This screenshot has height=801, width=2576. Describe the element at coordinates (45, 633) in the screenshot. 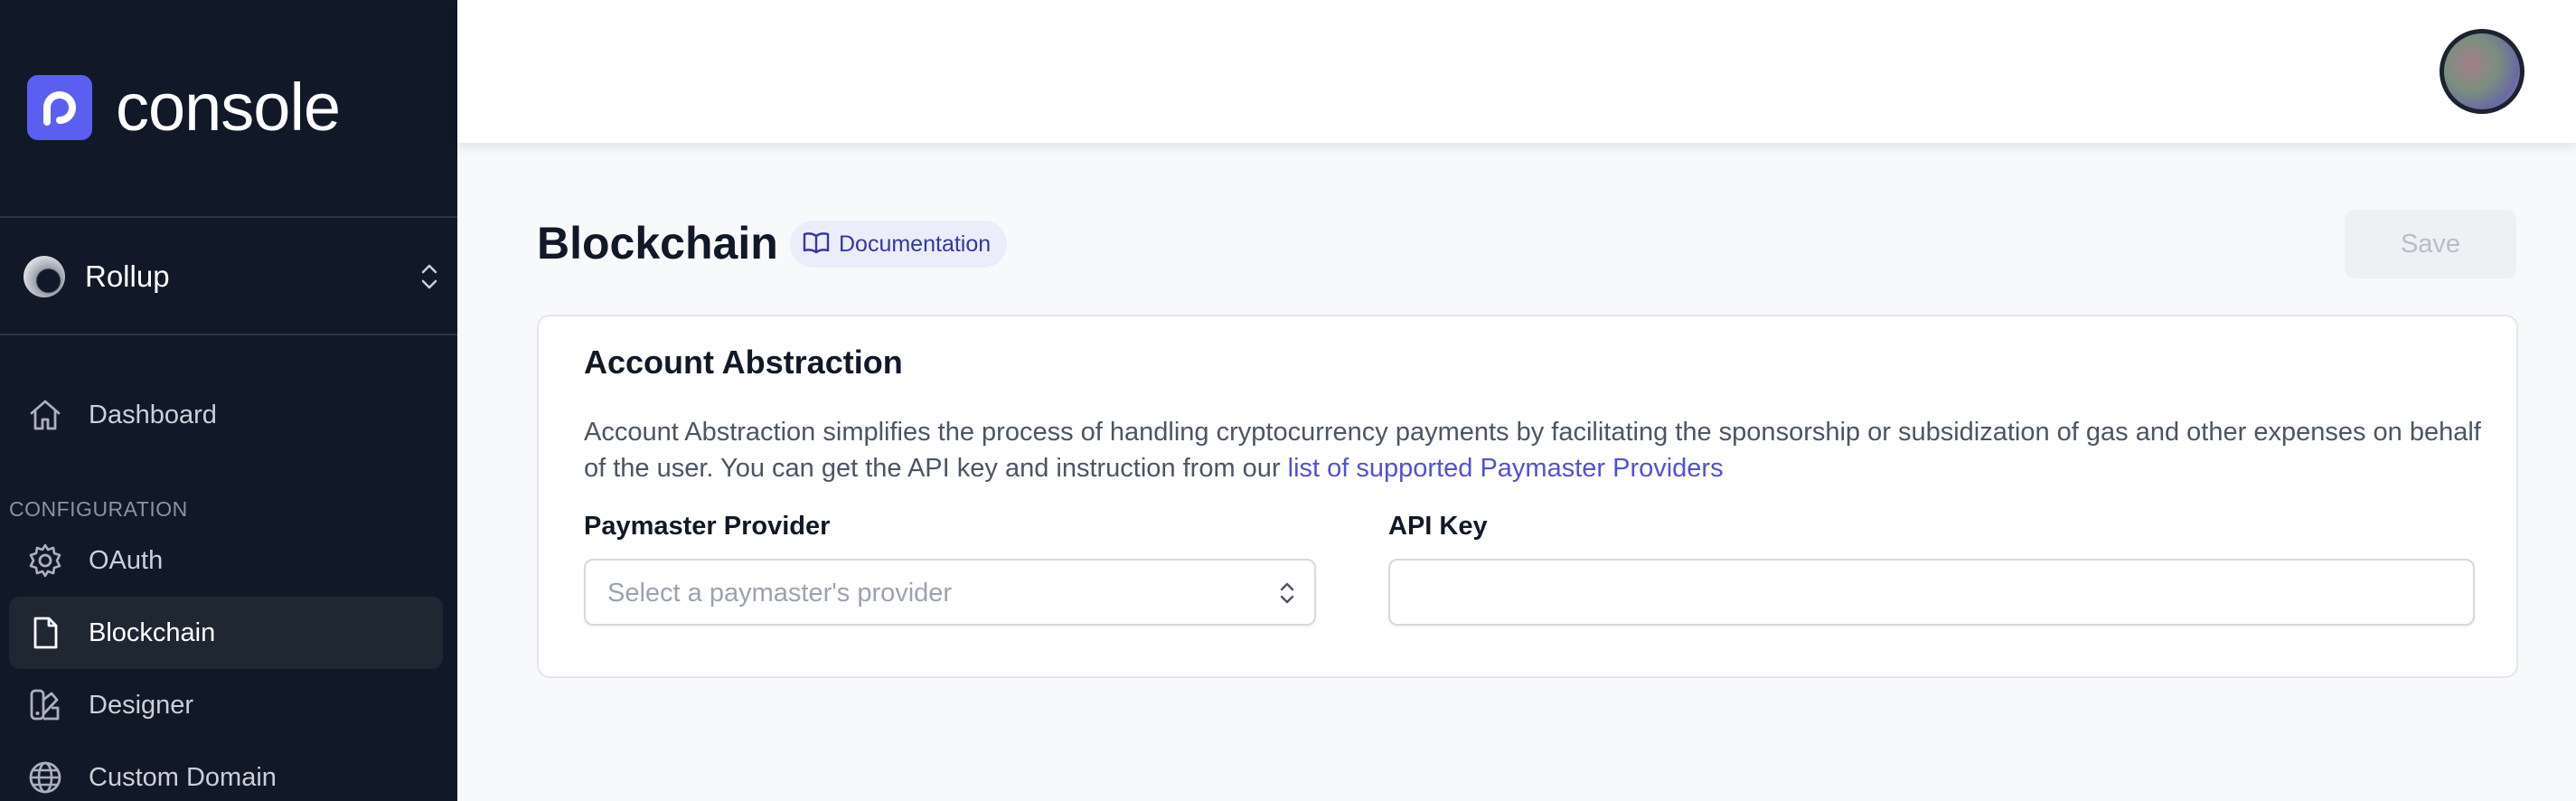

I see `file-icon` at that location.